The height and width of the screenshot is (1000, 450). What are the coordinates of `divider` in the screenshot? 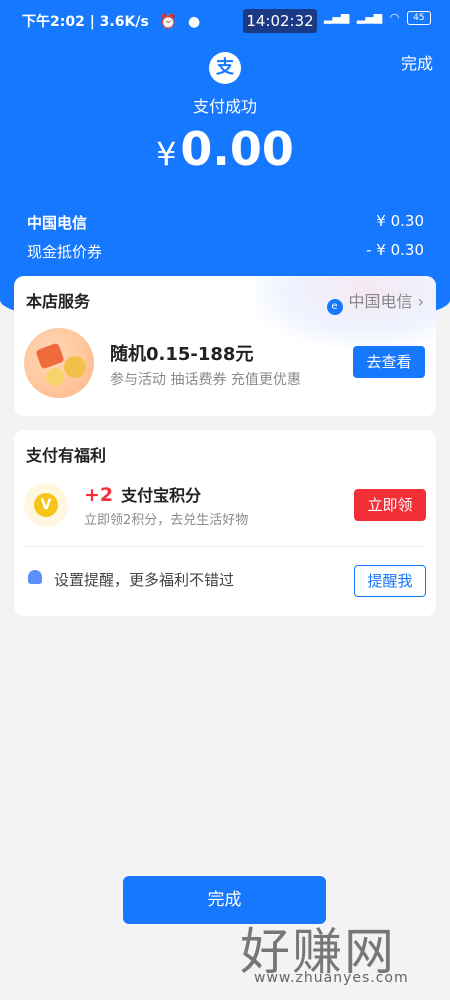 It's located at (225, 546).